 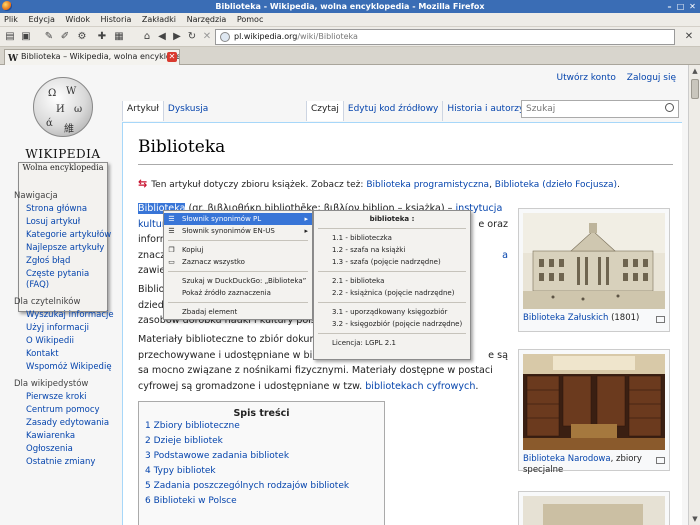 I want to click on sidebar-link: Ostatnie zmiany, so click(x=64, y=462).